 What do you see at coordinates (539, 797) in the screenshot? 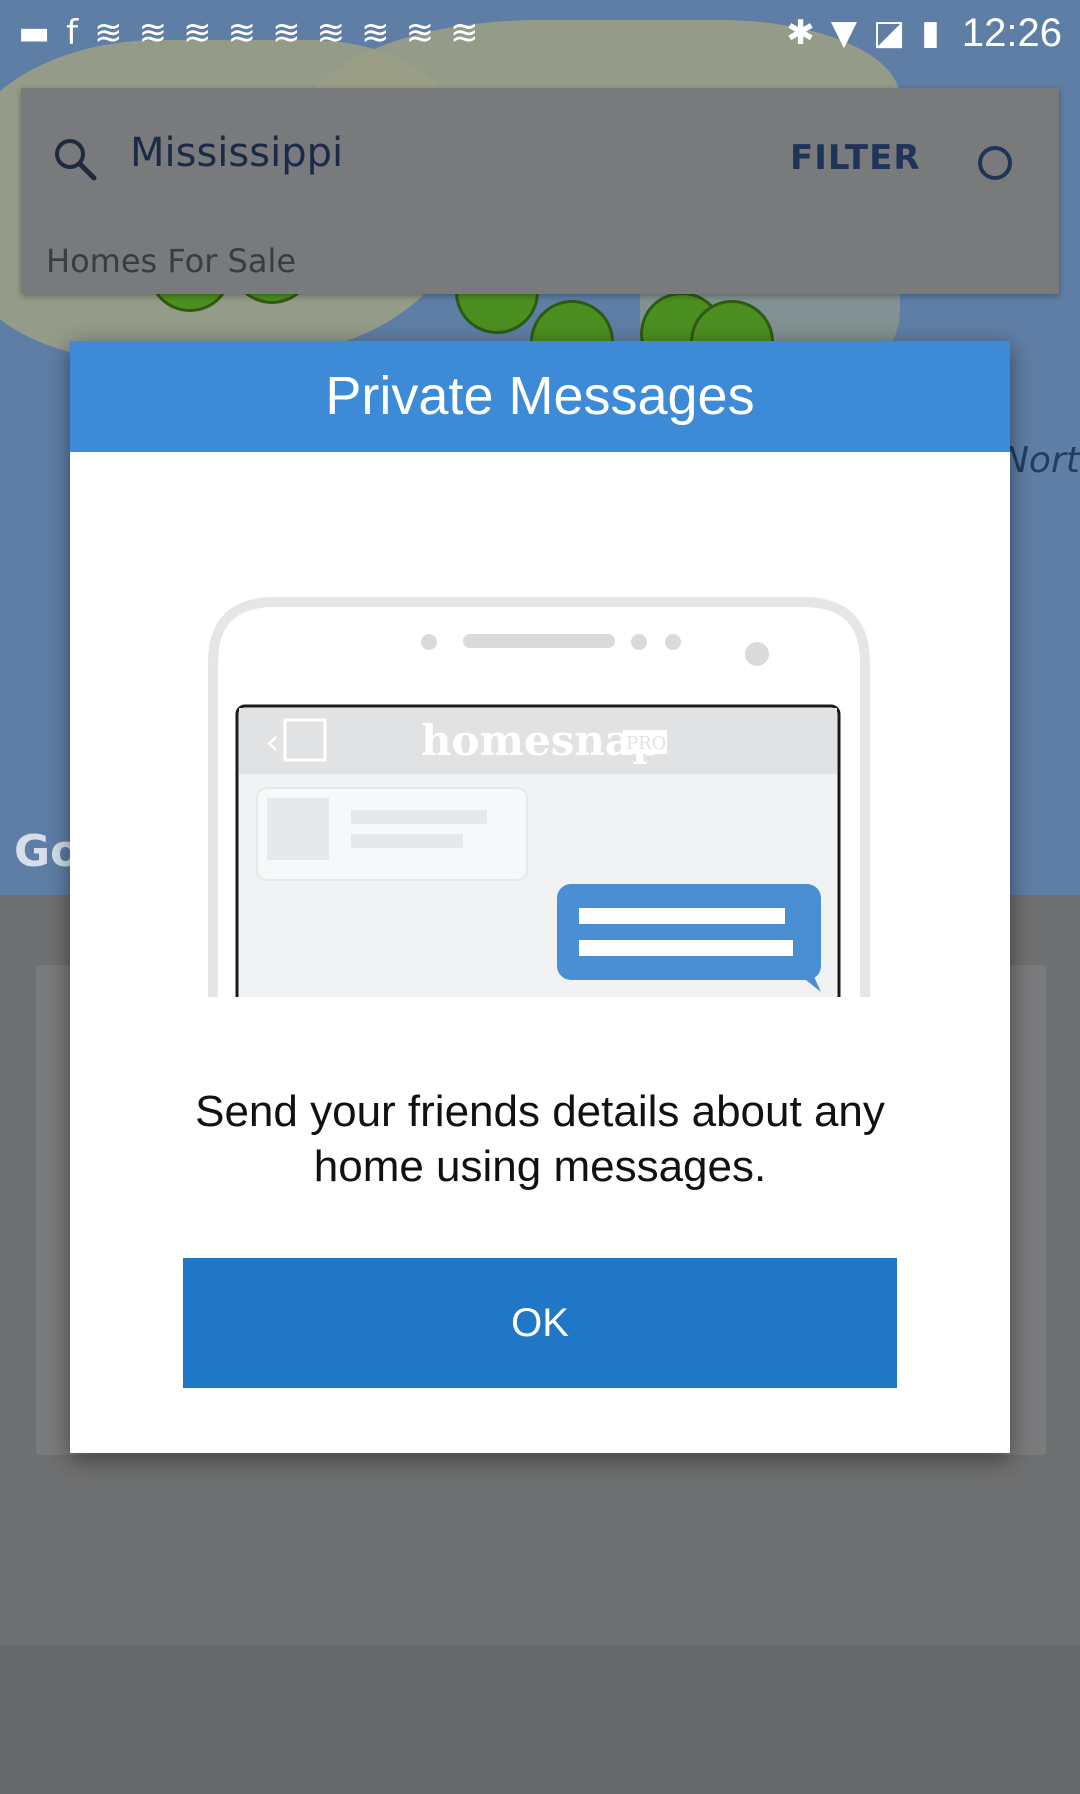
I see `phone-messages-illustration: ‹ homesnap PRO` at bounding box center [539, 797].